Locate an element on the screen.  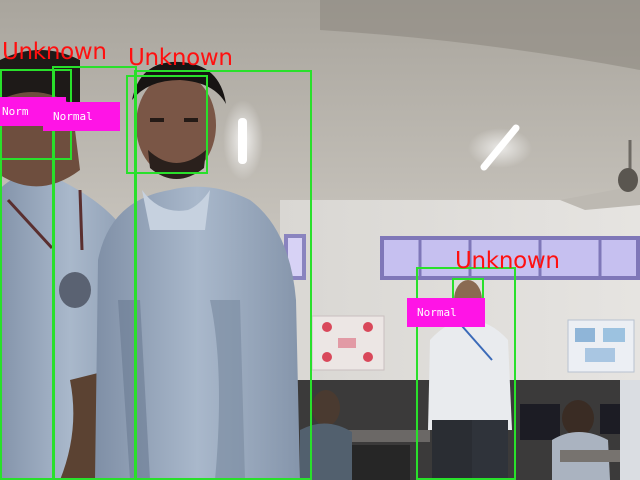
identity-label-right: Unknown is located at coordinates (507, 261).